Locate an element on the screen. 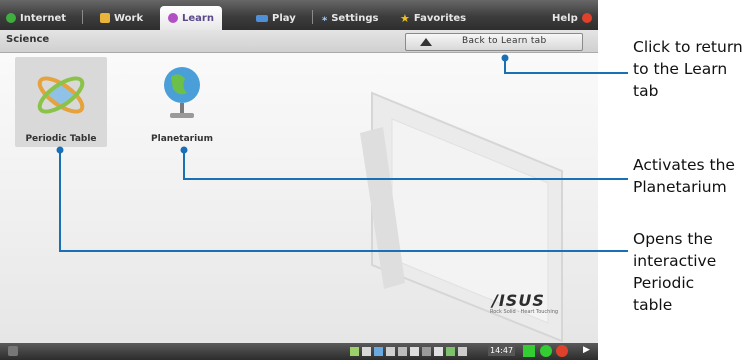  tab-label: Settings is located at coordinates (355, 18).